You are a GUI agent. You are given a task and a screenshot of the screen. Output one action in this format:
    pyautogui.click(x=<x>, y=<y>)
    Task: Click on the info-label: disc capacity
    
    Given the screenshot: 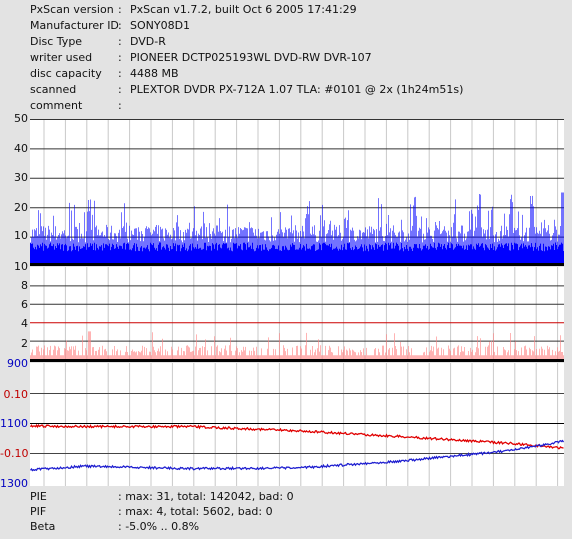 What is the action you would take?
    pyautogui.click(x=66, y=73)
    